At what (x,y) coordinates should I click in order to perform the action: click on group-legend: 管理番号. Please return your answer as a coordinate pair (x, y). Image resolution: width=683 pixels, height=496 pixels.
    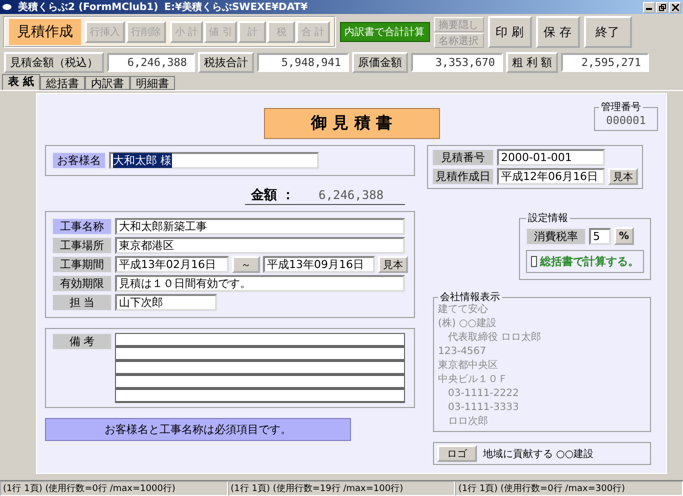
    Looking at the image, I should click on (621, 107).